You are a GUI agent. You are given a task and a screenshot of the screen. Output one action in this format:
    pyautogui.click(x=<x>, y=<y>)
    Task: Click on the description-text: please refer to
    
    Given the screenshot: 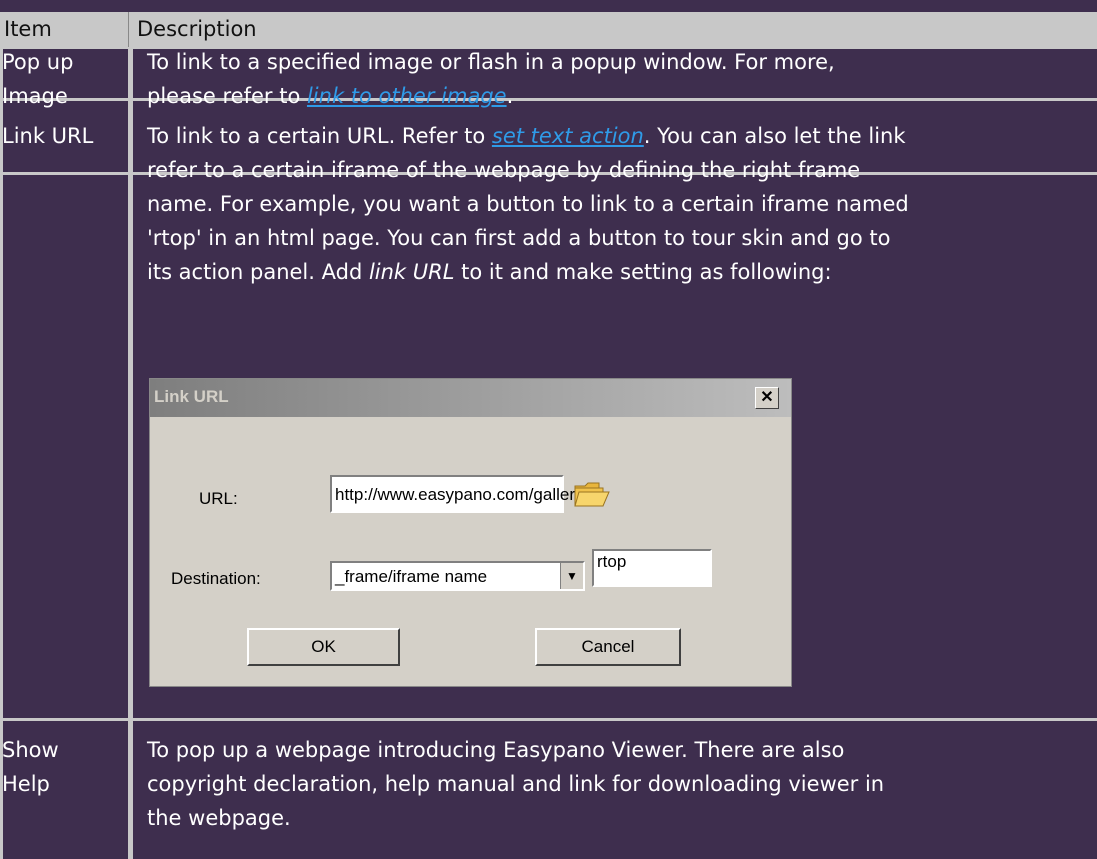 What is the action you would take?
    pyautogui.click(x=227, y=96)
    